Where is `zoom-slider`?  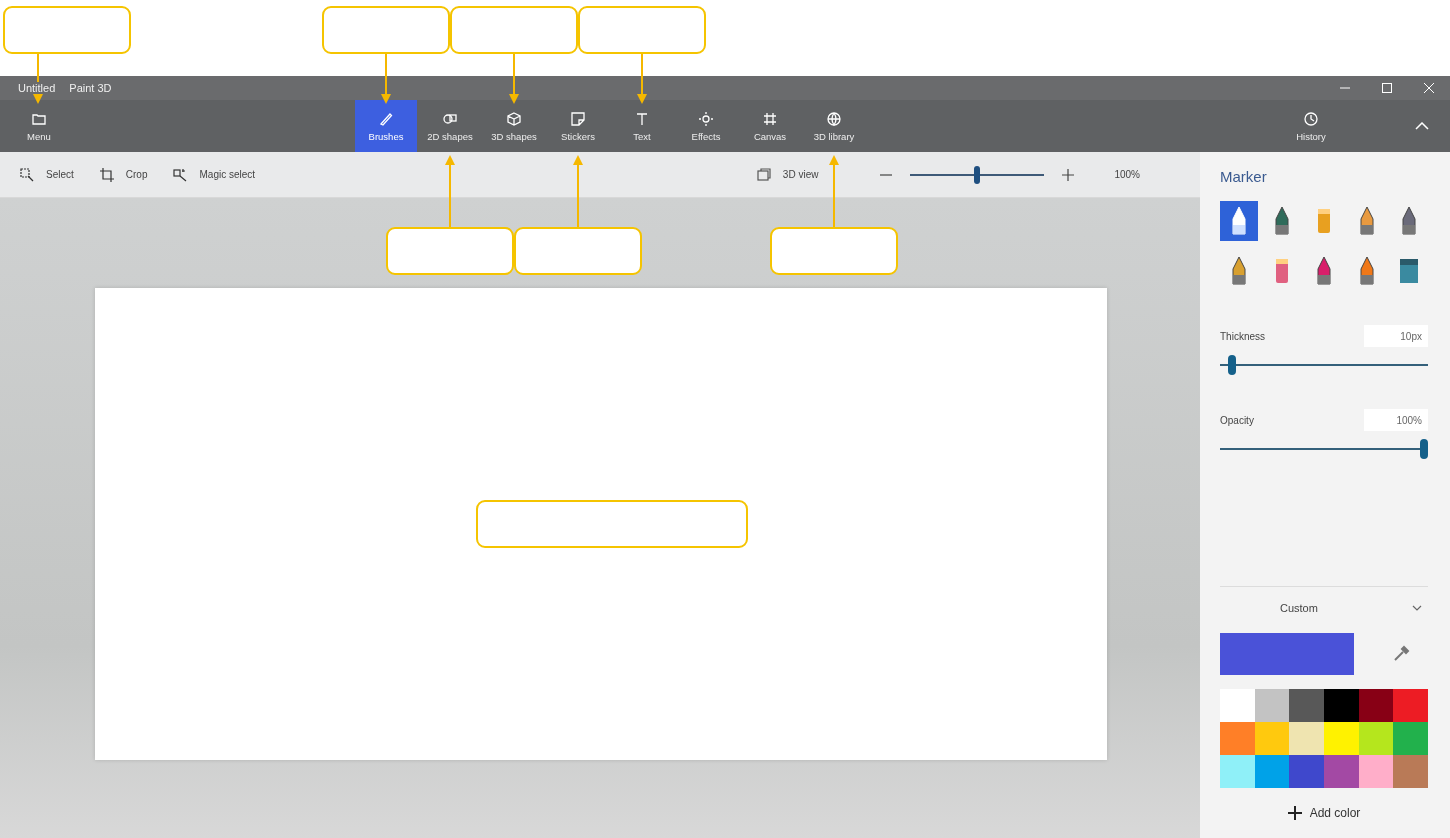 zoom-slider is located at coordinates (977, 174).